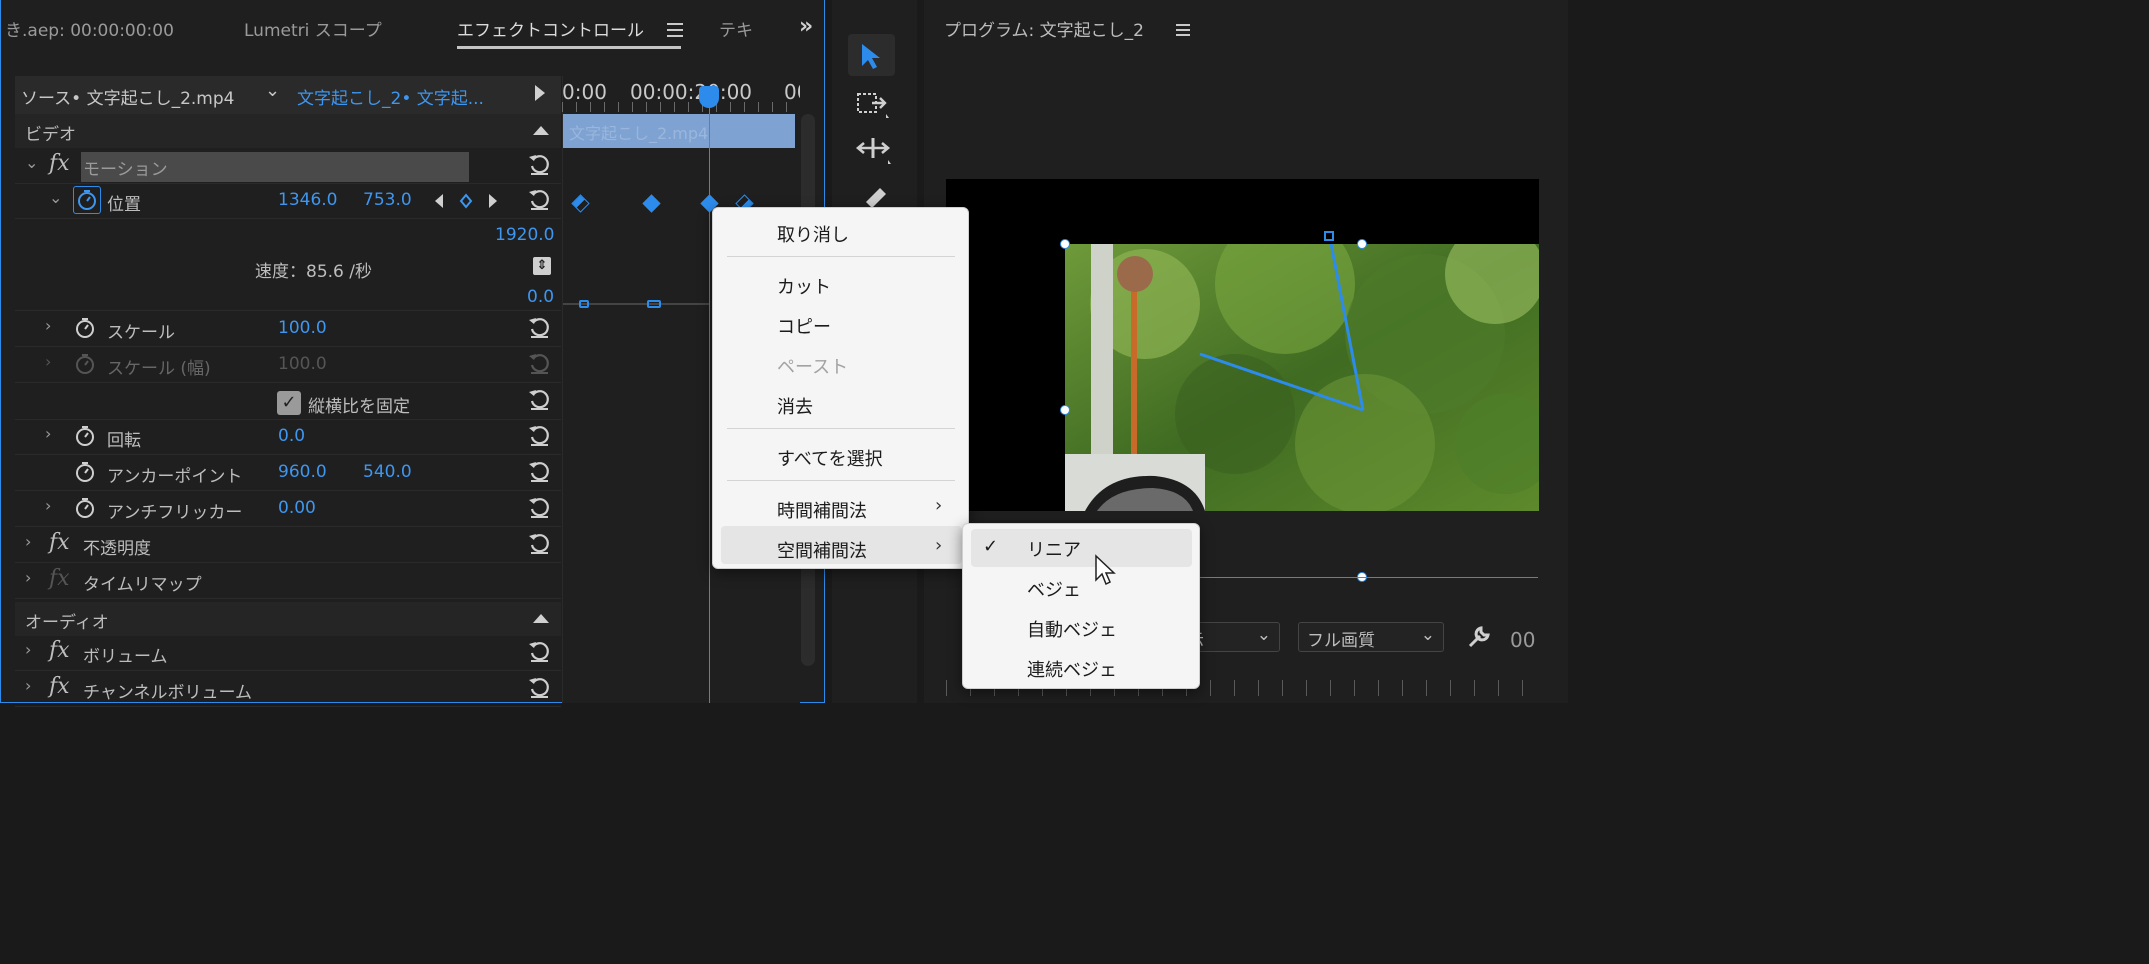 This screenshot has height=964, width=2149. I want to click on video-frame, so click(1302, 377).